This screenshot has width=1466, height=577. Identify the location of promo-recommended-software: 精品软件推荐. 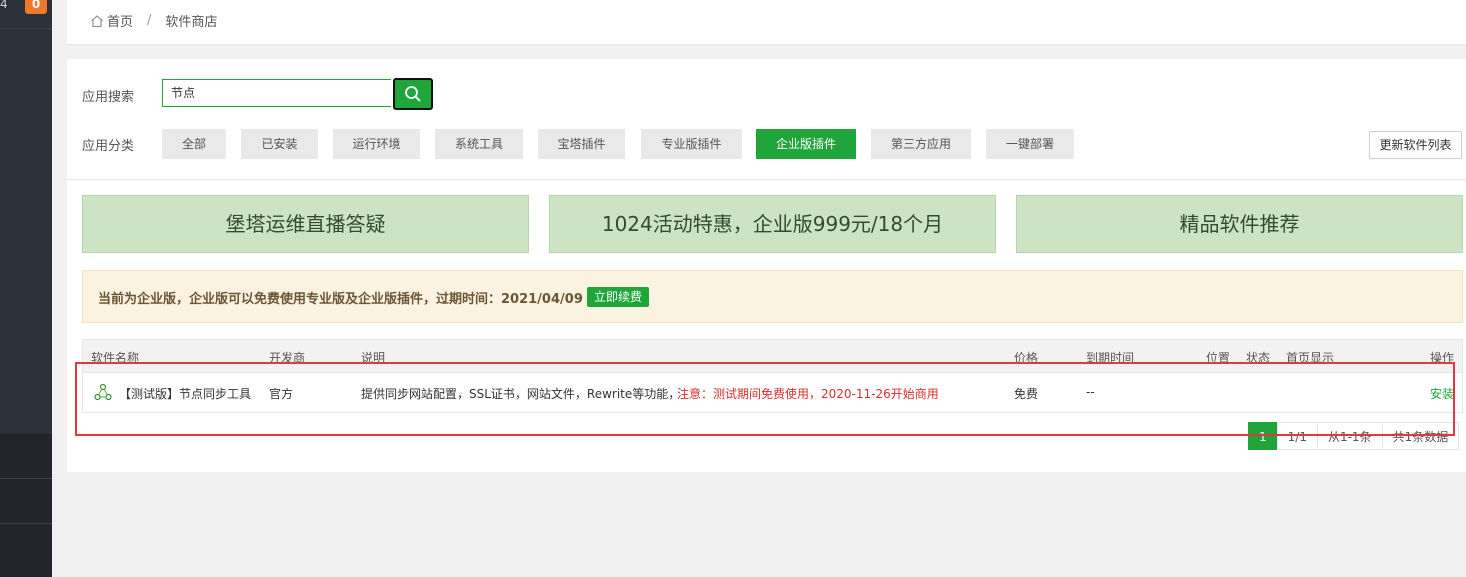
(1239, 224).